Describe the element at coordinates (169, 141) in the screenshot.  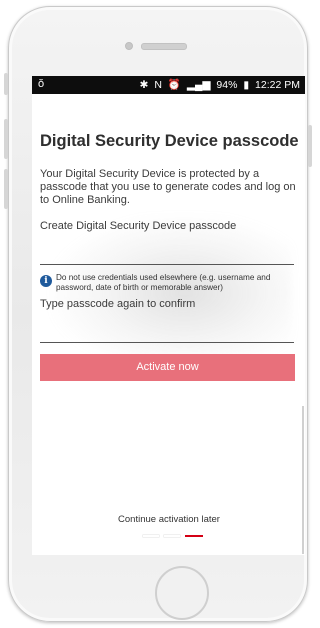
I see `page-title: Digital Security Device passcode` at that location.